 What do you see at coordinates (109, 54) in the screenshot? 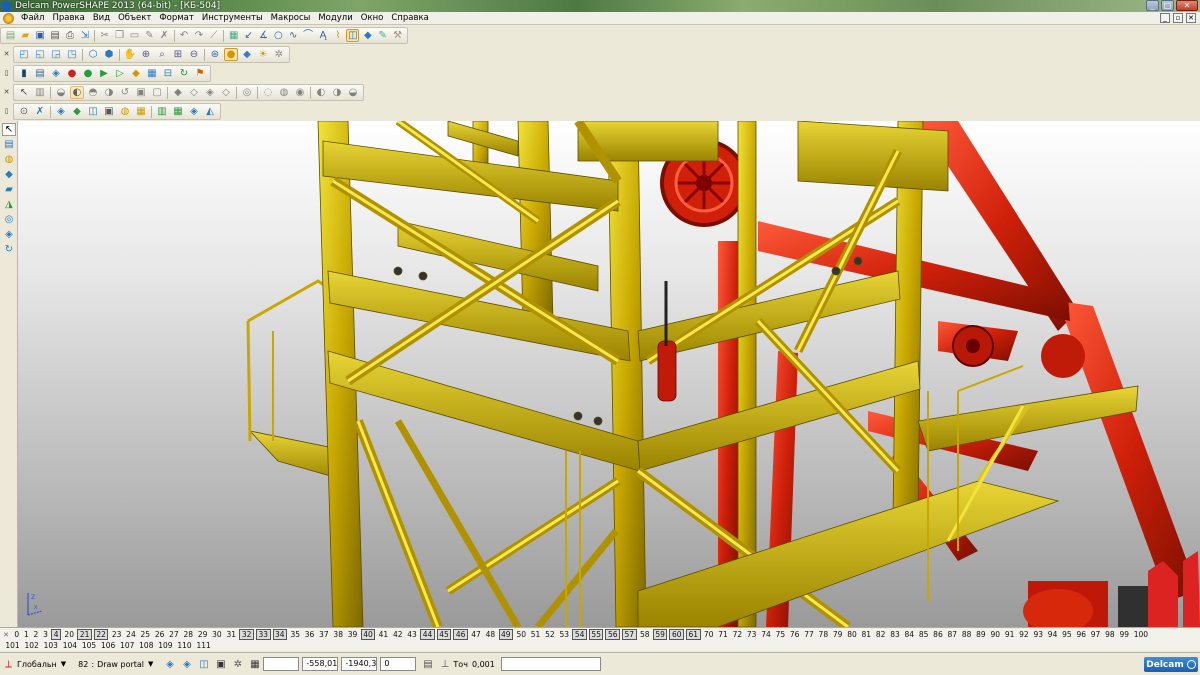
I see `iso2-icon: ⬢` at bounding box center [109, 54].